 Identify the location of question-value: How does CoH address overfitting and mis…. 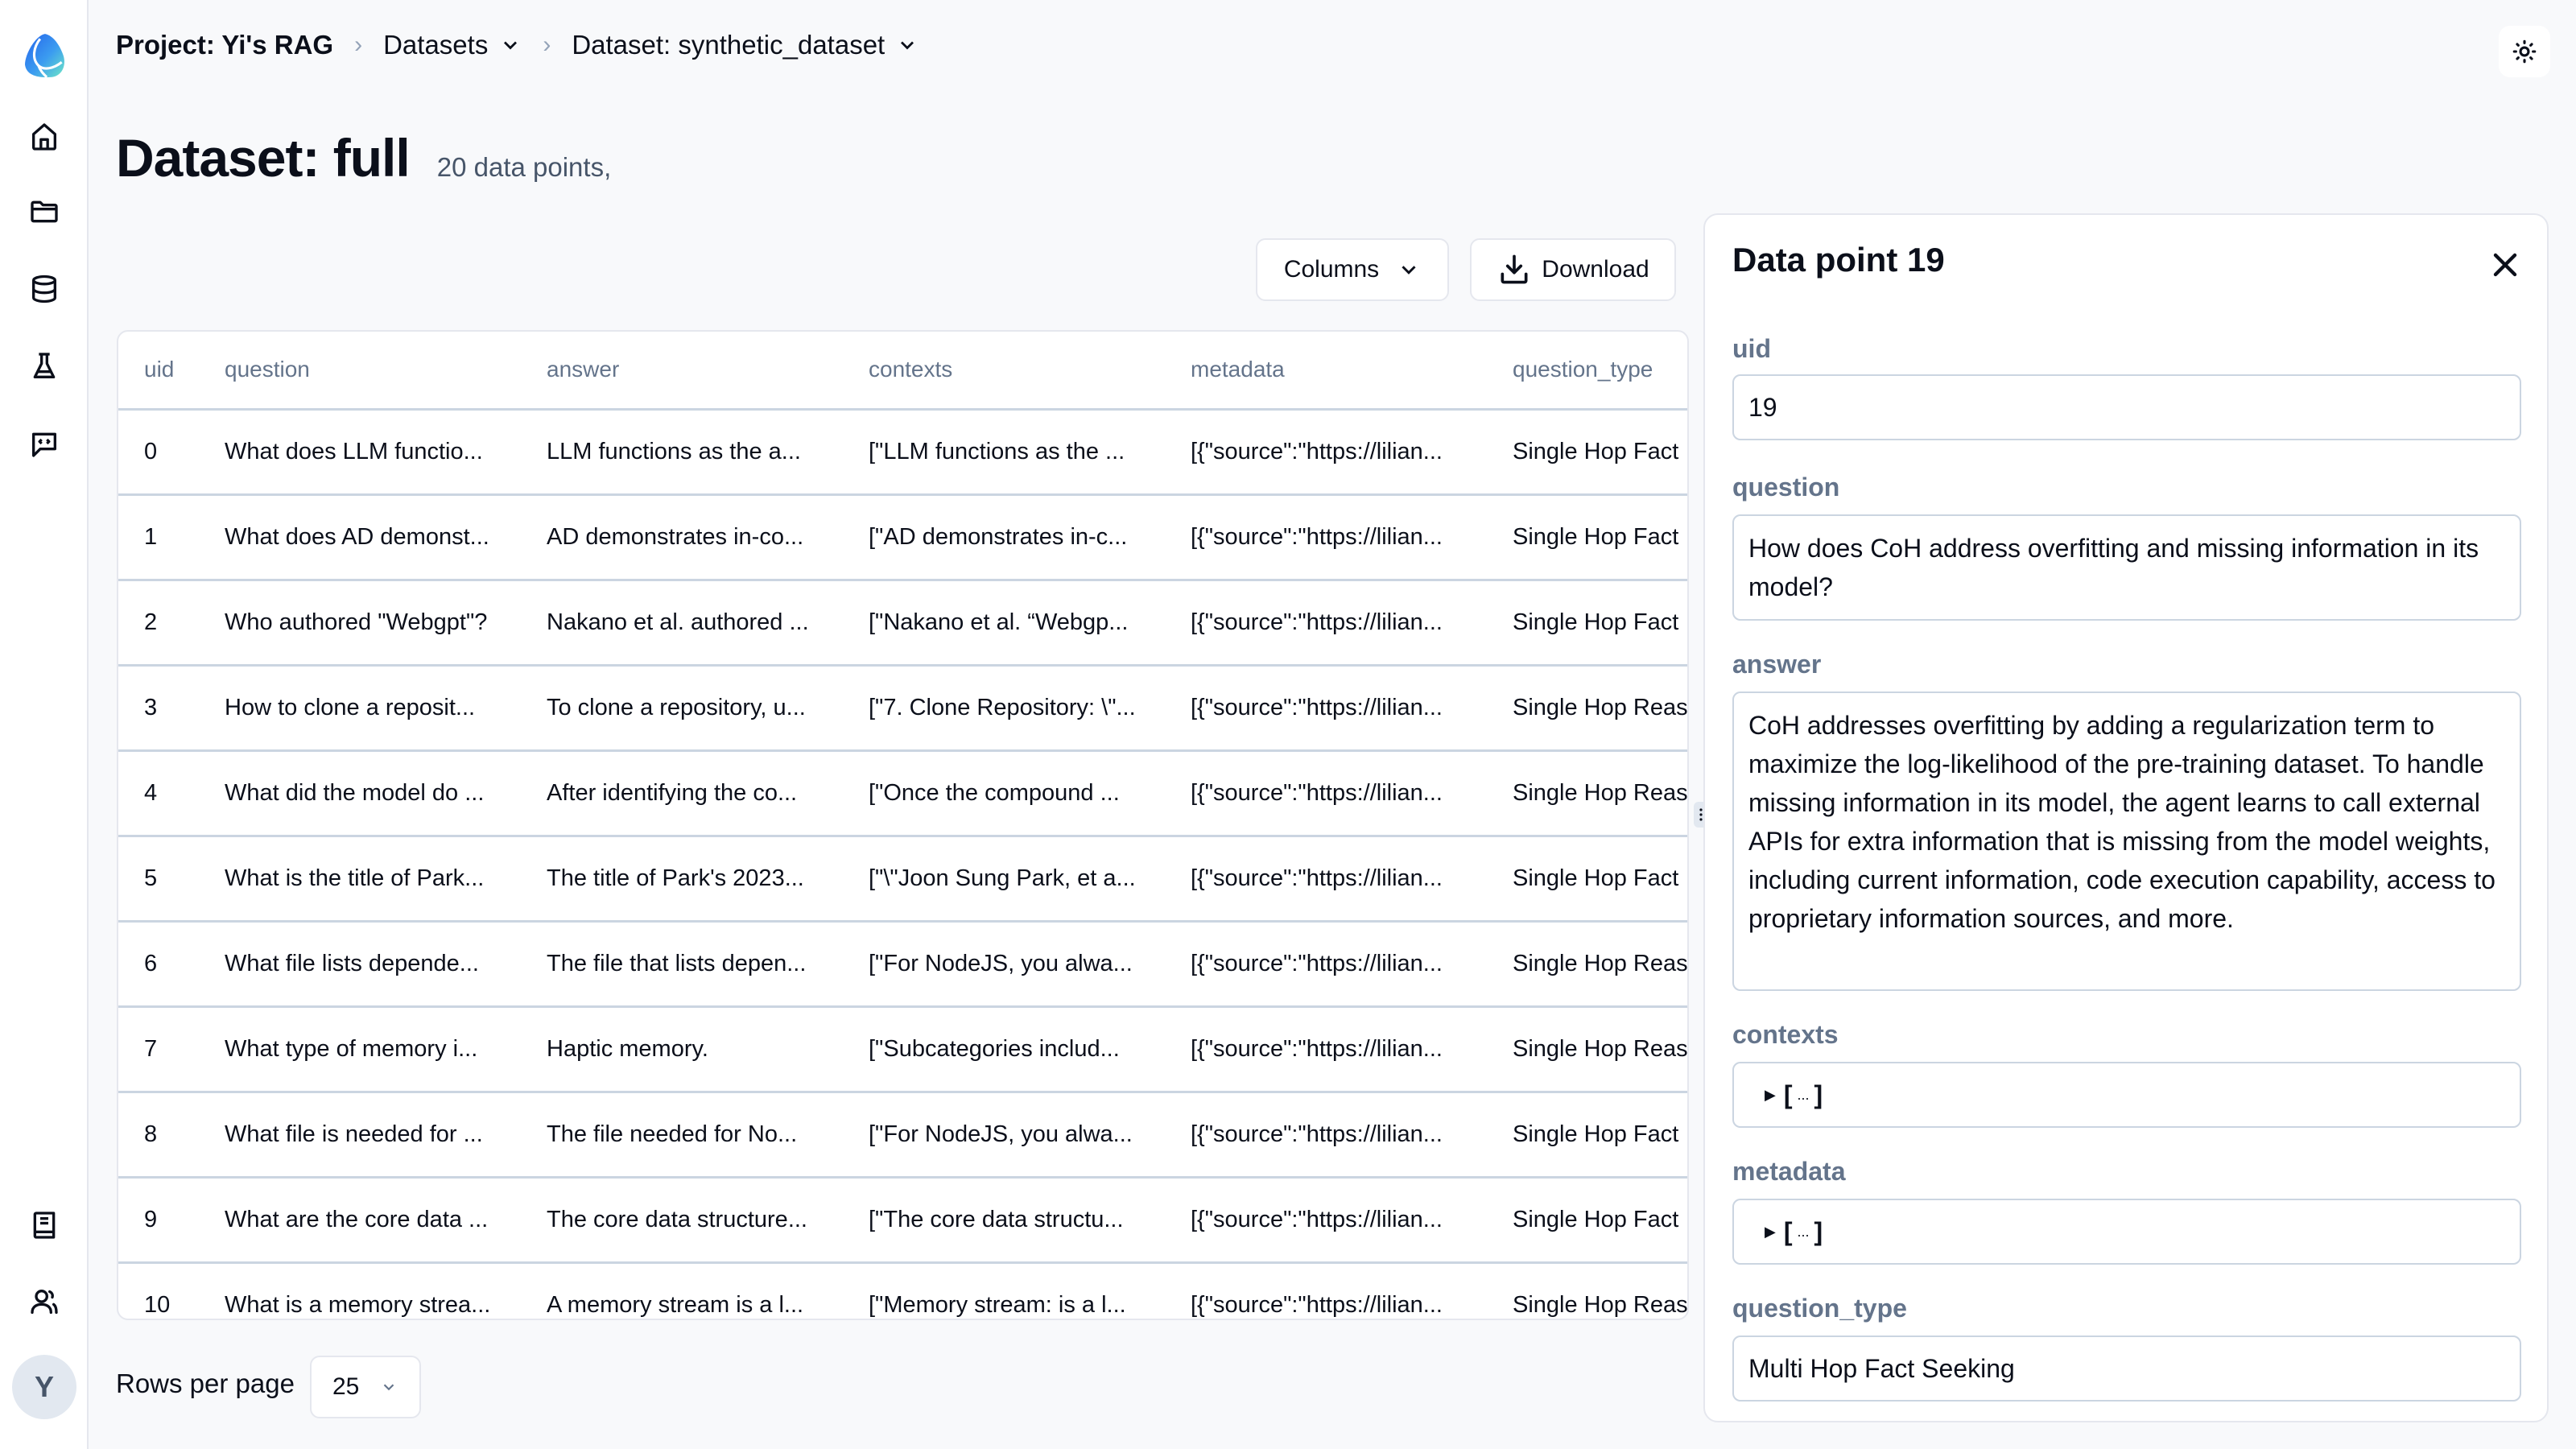
(2113, 567).